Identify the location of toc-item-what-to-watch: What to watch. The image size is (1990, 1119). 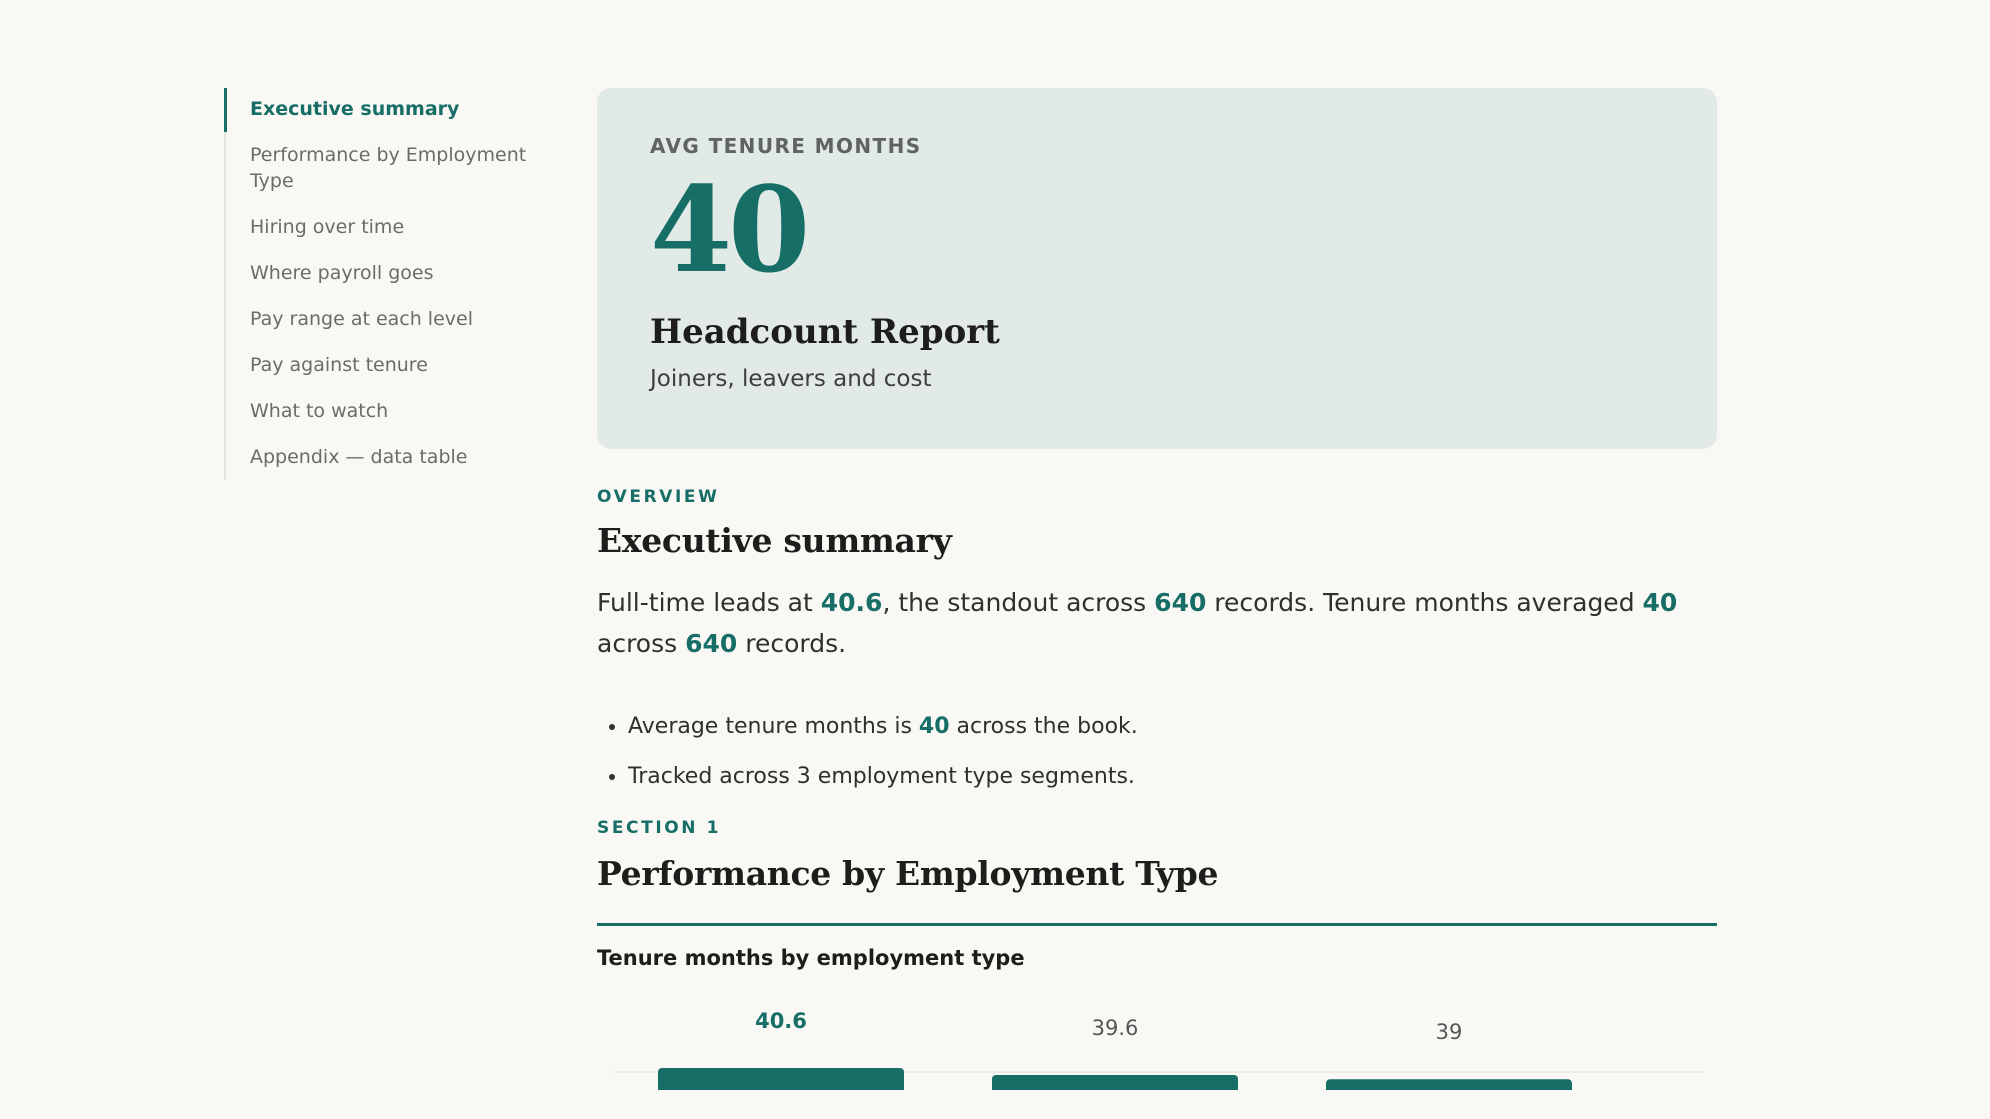
(390, 411).